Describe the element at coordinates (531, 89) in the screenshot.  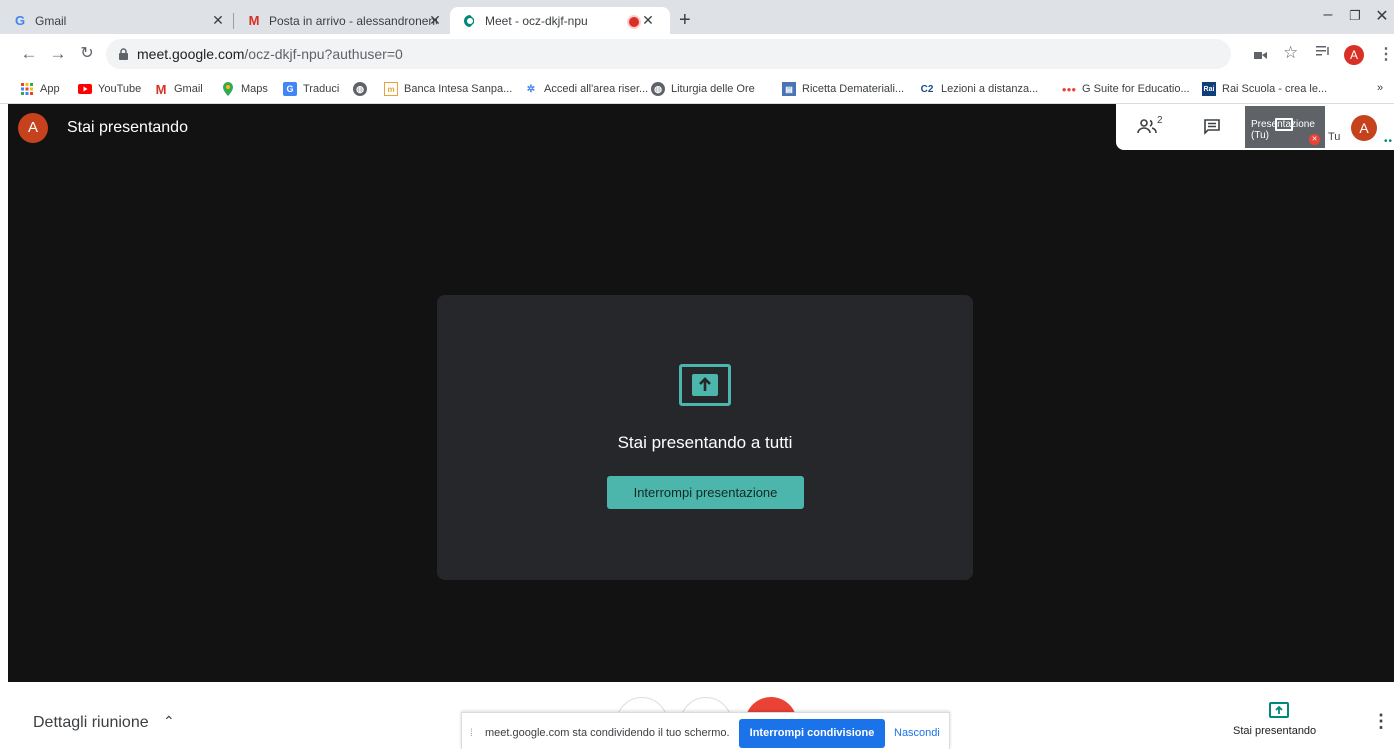
I see `star-icon: ✲` at that location.